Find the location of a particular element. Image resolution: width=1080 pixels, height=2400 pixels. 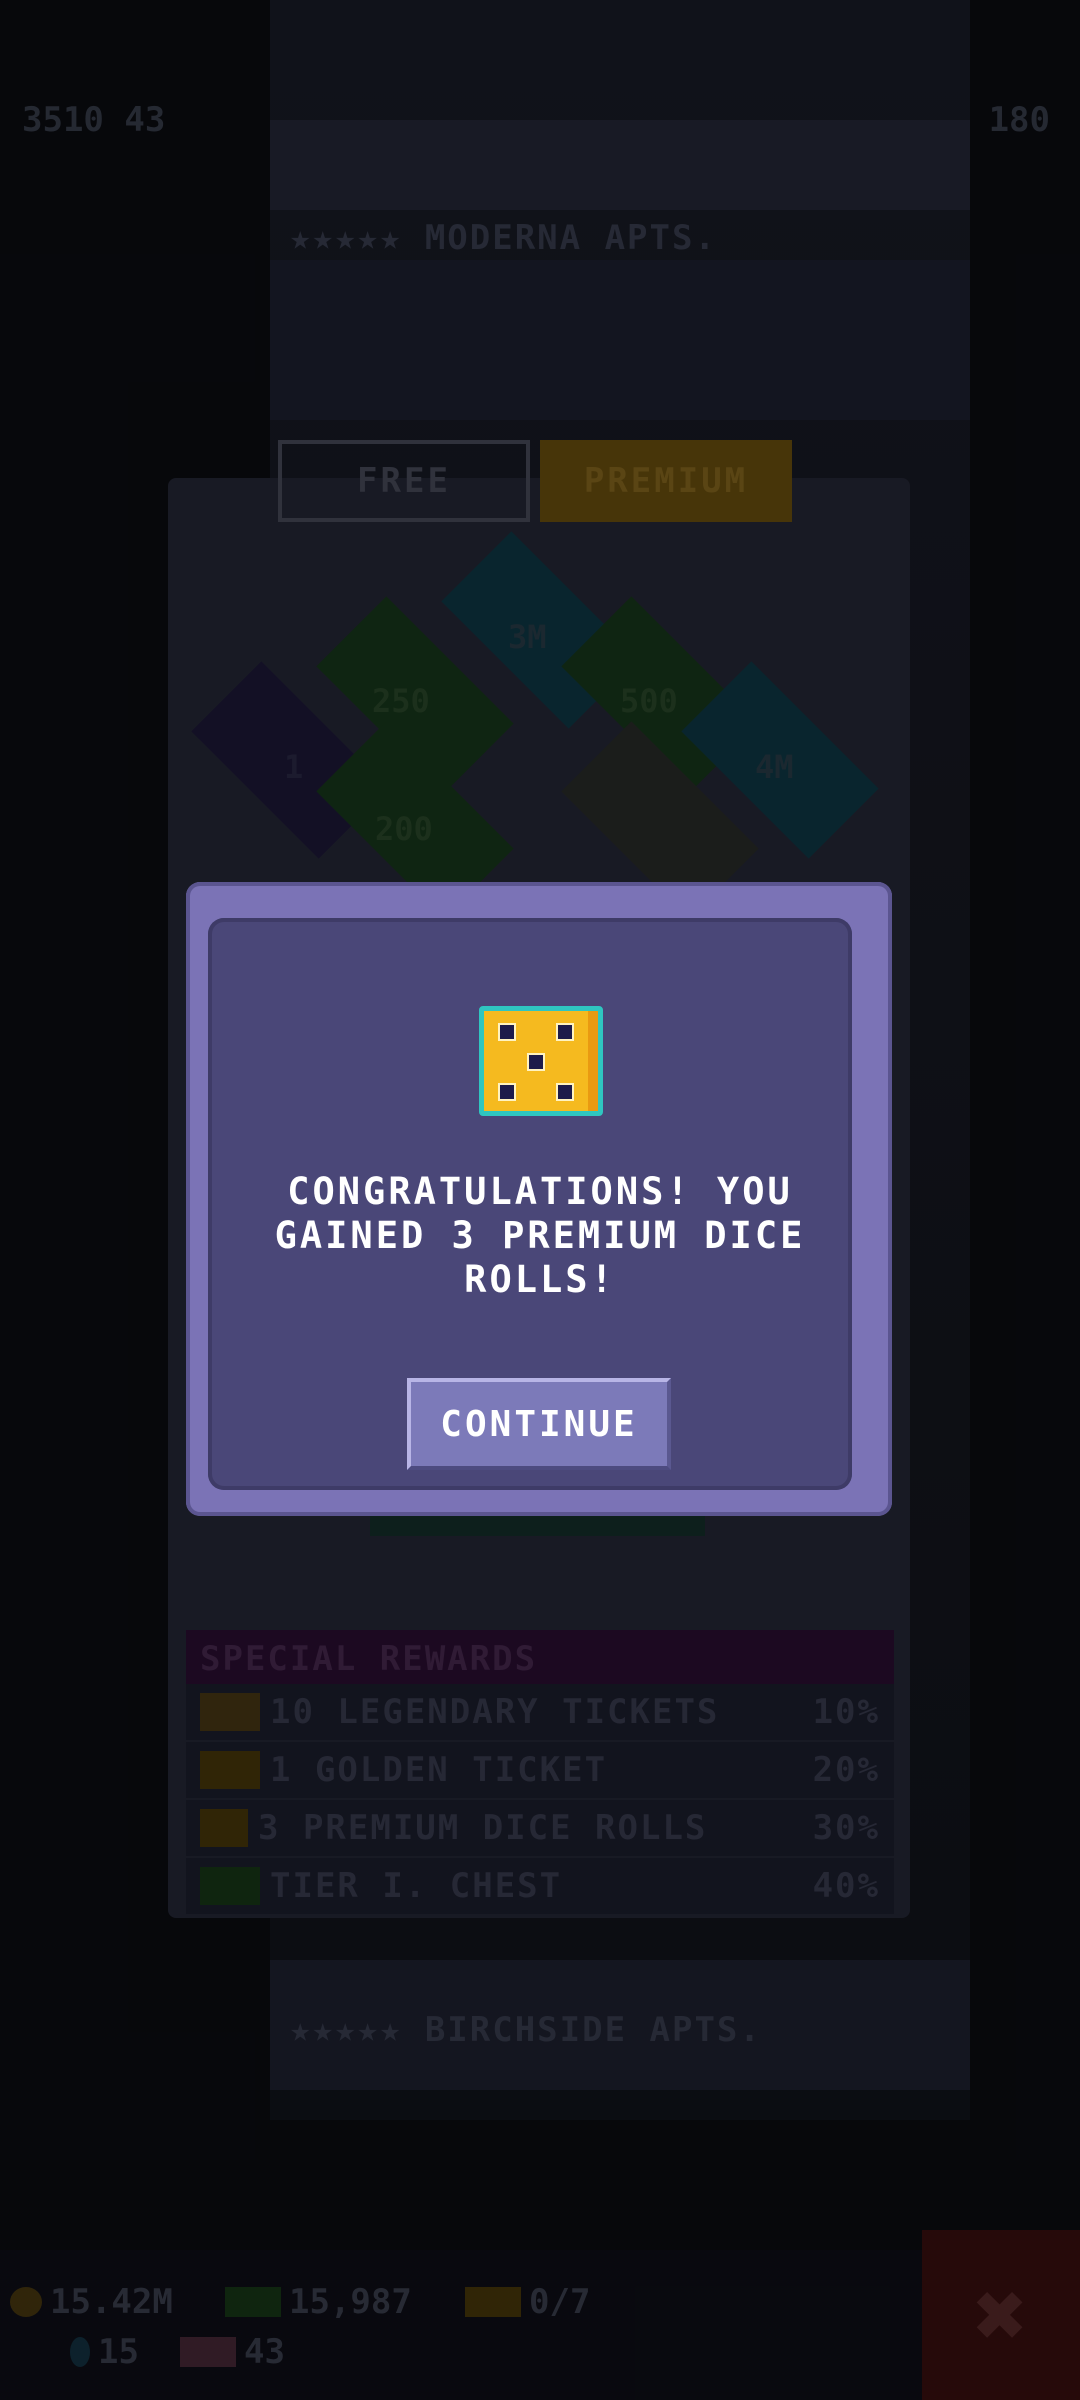

premium-dice-icon is located at coordinates (541, 1061).